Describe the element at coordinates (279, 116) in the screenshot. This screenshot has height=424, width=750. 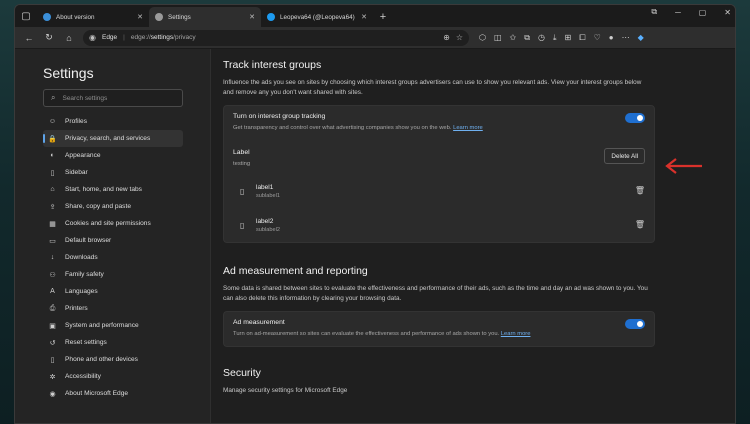
I see `row-title: Turn on interest group tracking` at that location.